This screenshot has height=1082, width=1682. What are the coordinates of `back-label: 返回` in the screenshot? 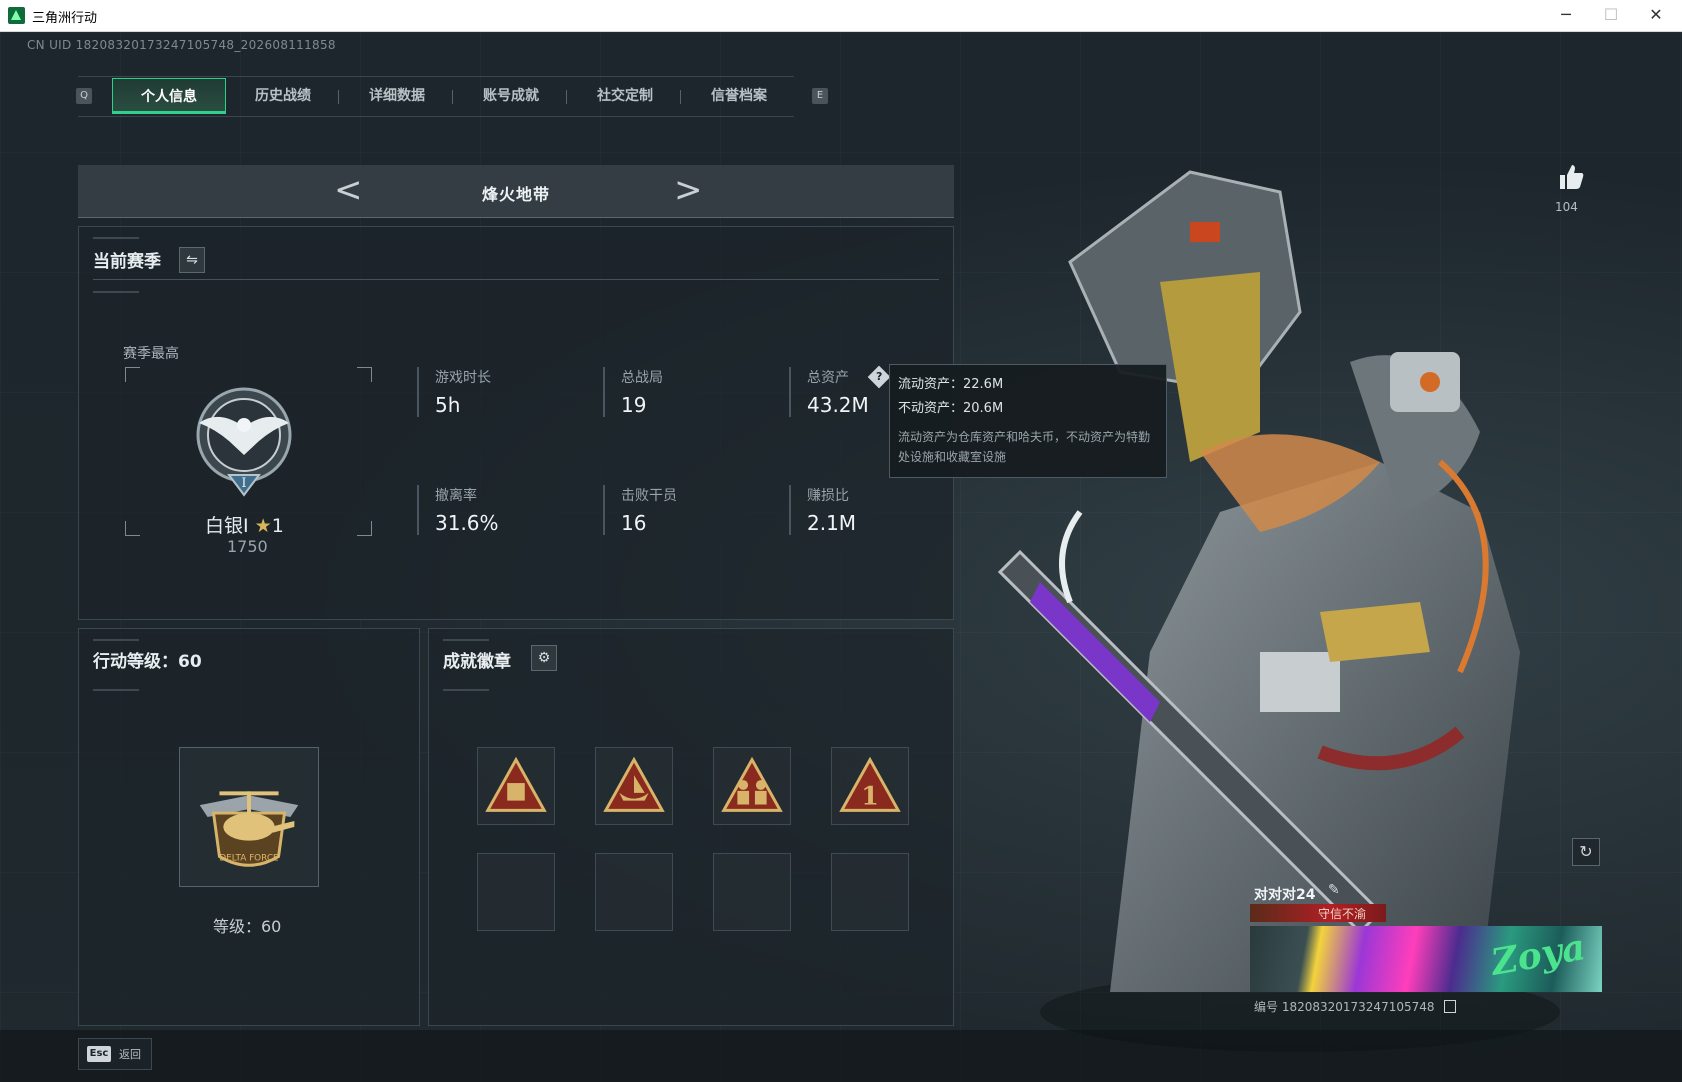 It's located at (130, 1054).